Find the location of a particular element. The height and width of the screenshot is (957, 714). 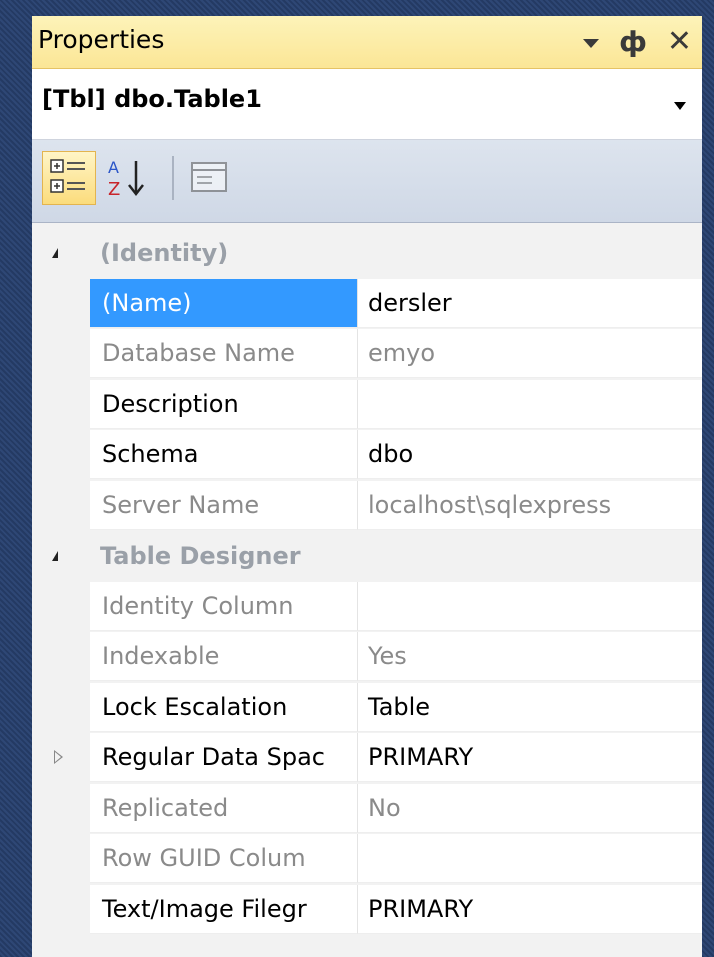

property-name: (Name) is located at coordinates (224, 303).